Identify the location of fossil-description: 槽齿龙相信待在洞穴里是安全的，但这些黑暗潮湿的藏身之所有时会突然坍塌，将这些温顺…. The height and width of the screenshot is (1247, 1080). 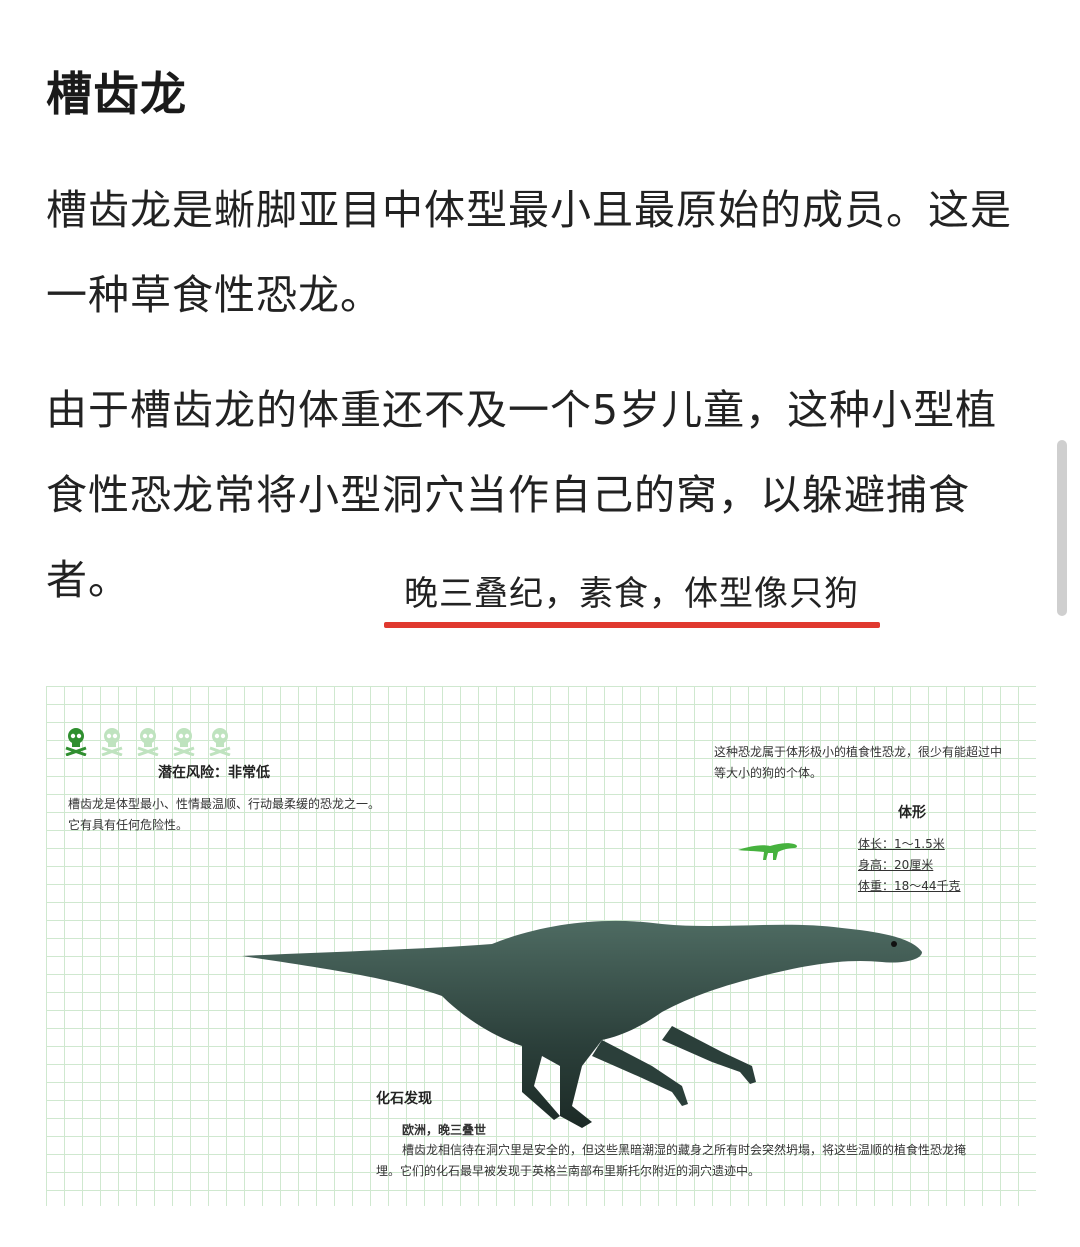
(671, 1160).